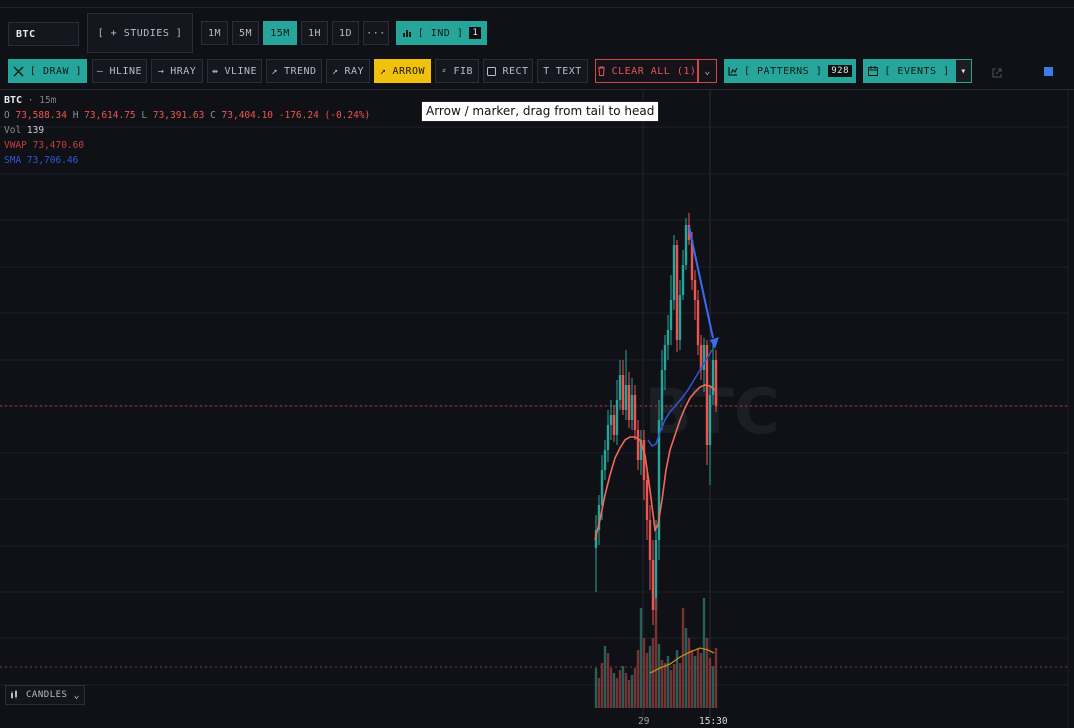 This screenshot has height=728, width=1074. Describe the element at coordinates (546, 71) in the screenshot. I see `text-icon: T` at that location.